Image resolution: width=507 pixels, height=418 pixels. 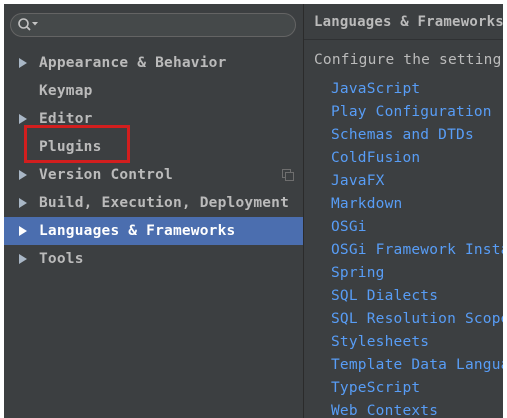 What do you see at coordinates (137, 231) in the screenshot?
I see `tree-item-label: Languages & Frameworks` at bounding box center [137, 231].